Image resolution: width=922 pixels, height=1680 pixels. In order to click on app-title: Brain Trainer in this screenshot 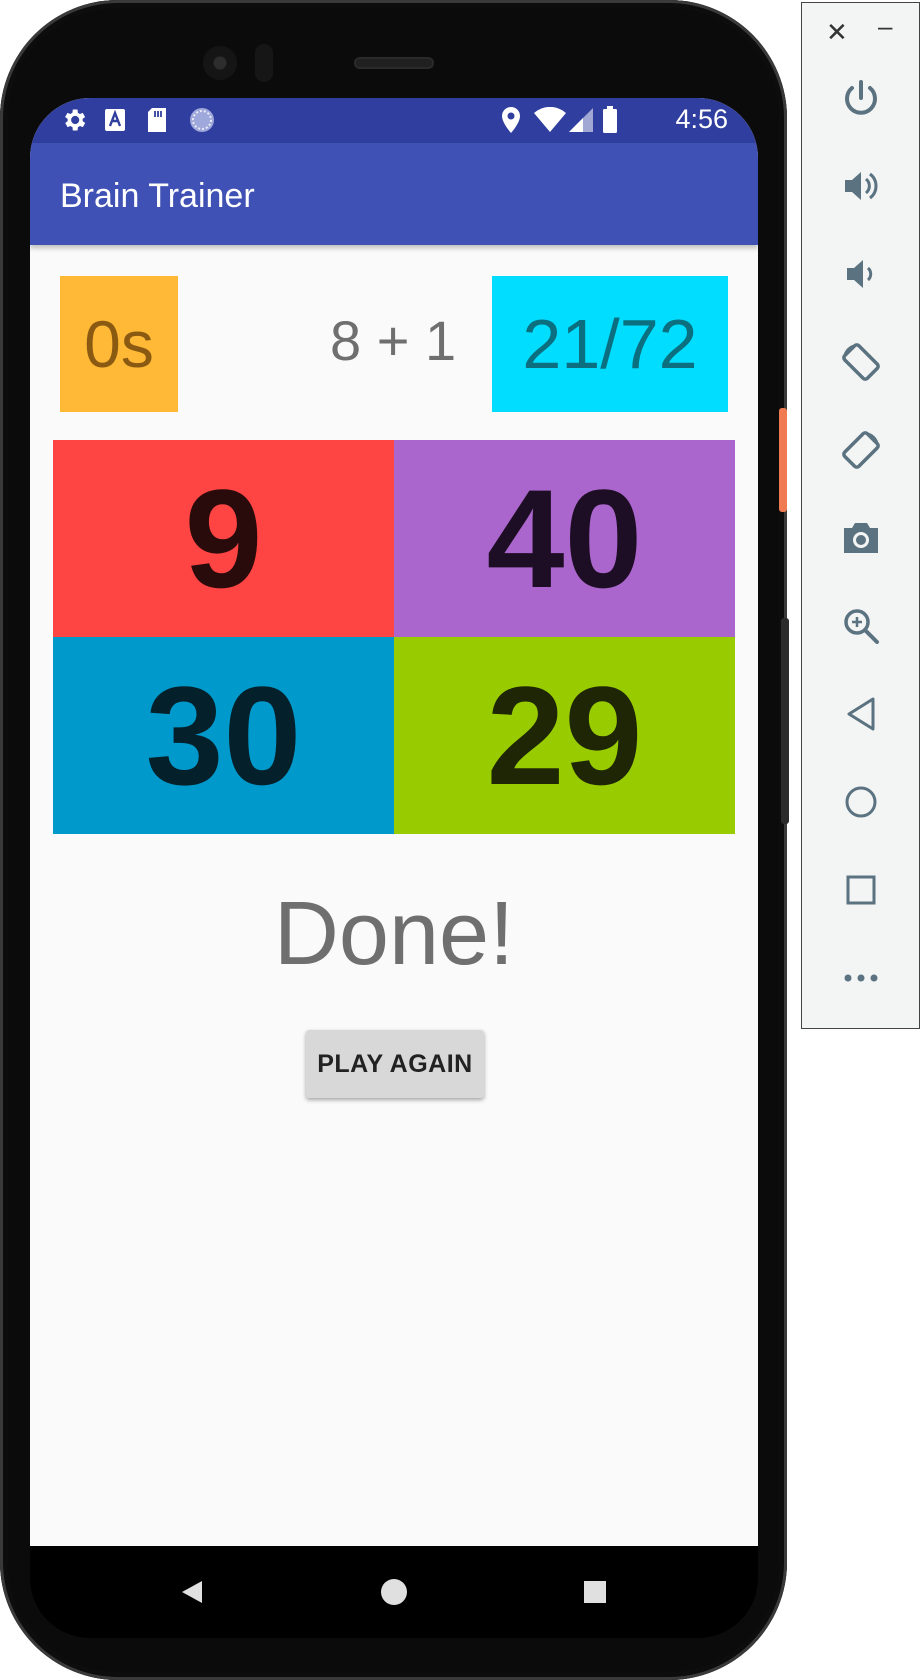, I will do `click(157, 196)`.